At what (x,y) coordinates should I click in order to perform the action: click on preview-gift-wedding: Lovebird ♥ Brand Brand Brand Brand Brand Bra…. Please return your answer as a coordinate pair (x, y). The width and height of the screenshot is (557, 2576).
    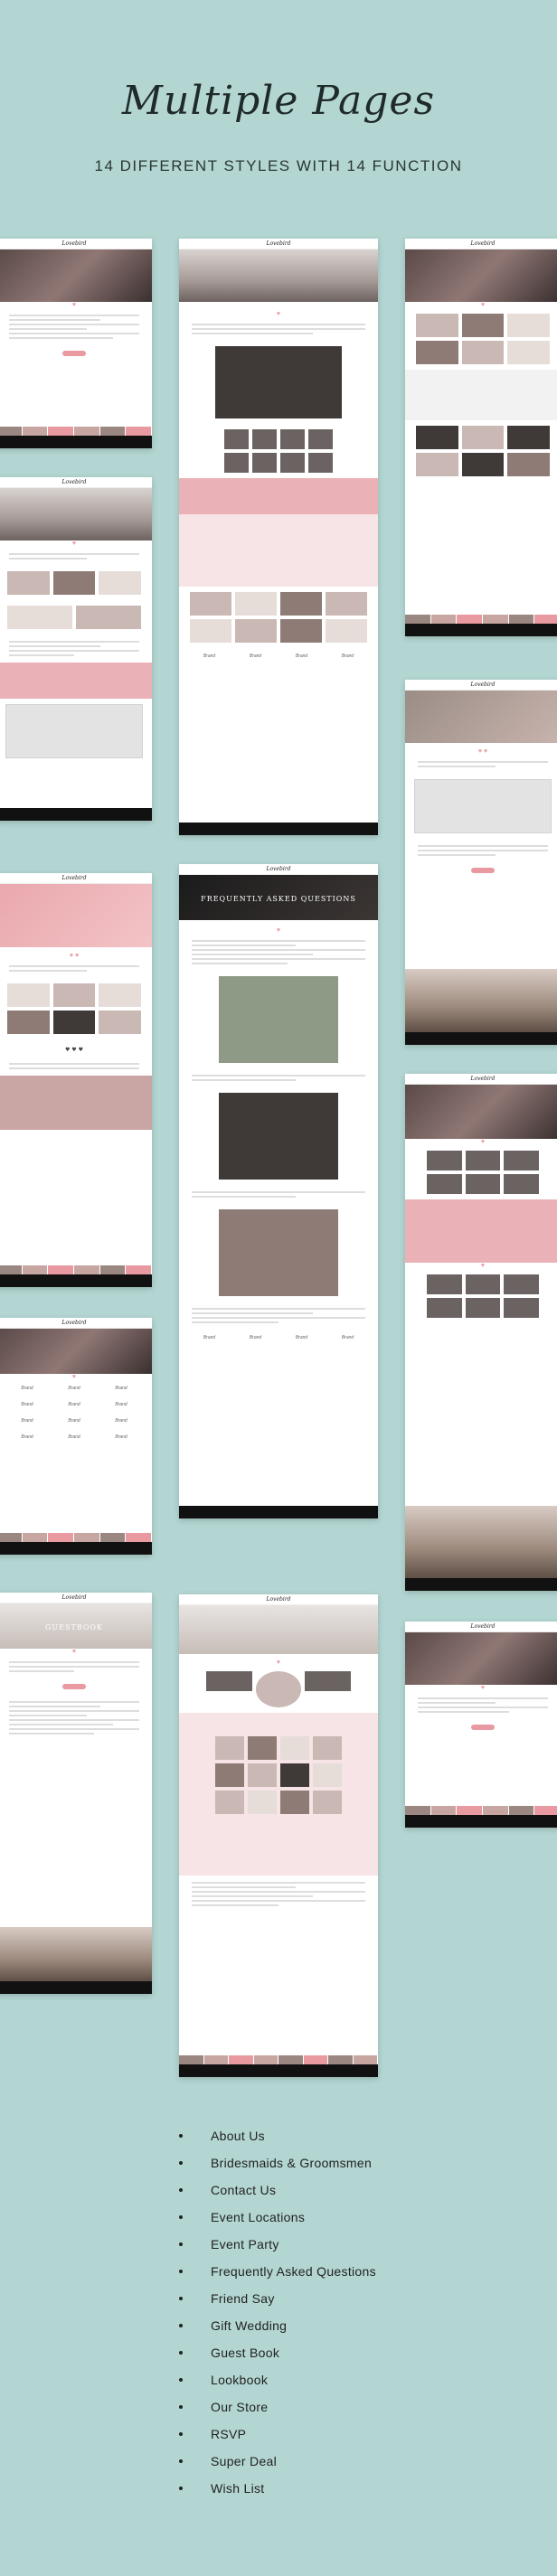
    Looking at the image, I should click on (76, 1437).